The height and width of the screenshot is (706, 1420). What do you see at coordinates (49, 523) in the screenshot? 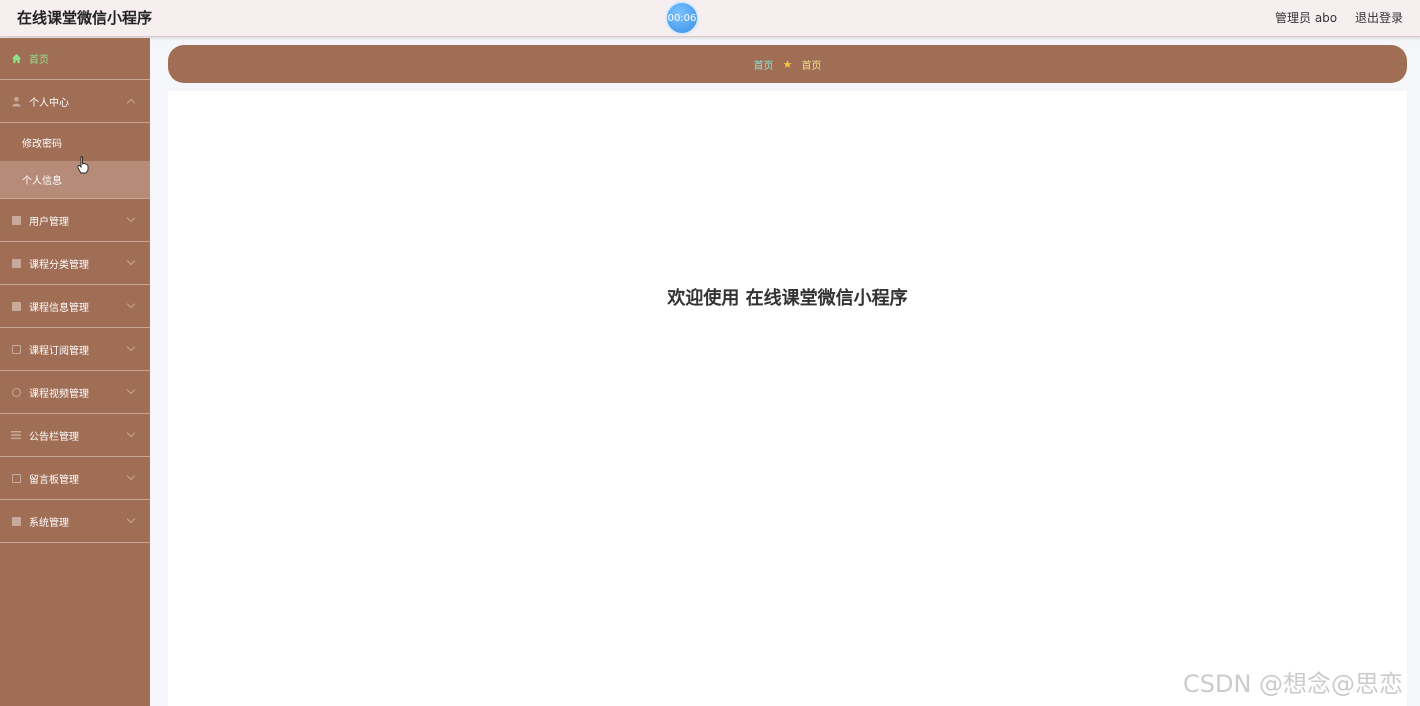
I see `sidebar-item-label: 系统管理` at bounding box center [49, 523].